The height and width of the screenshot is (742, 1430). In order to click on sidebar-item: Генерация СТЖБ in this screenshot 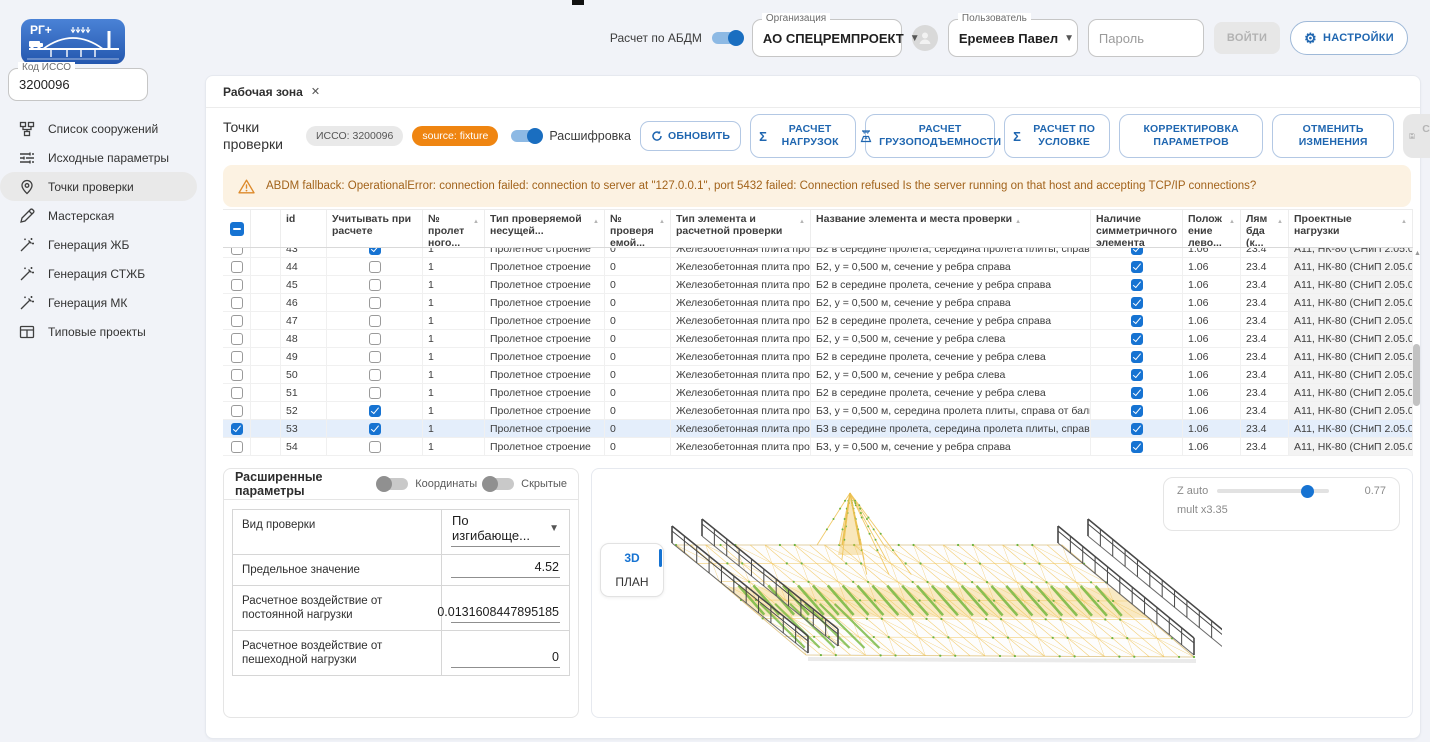, I will do `click(98, 273)`.